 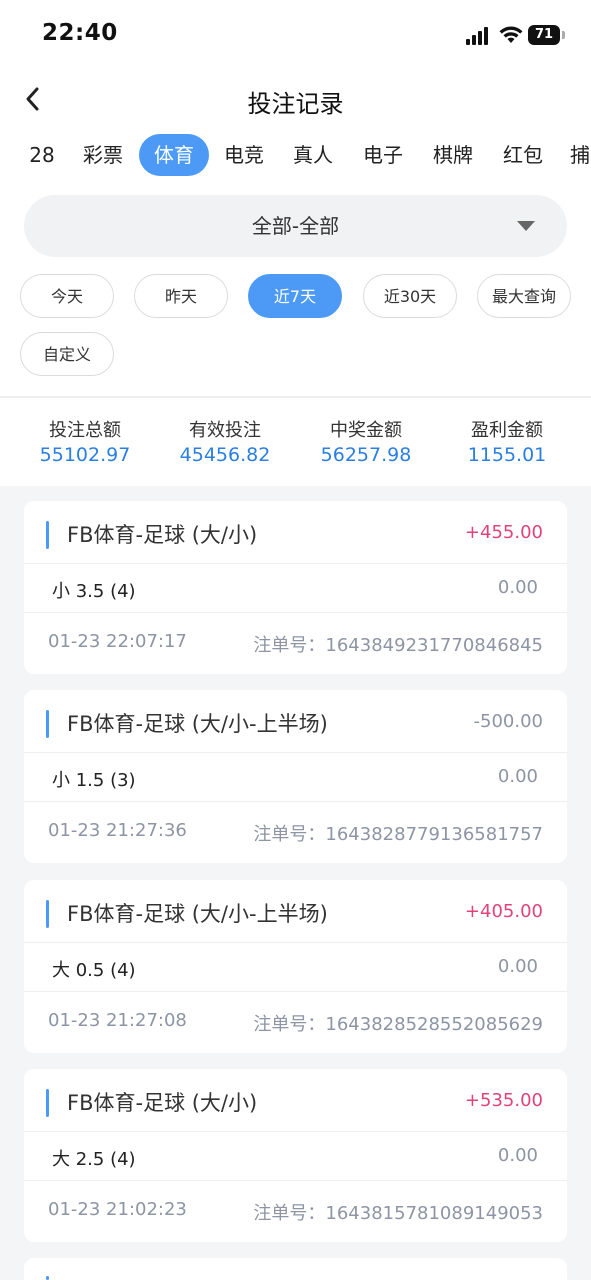 What do you see at coordinates (42, 155) in the screenshot?
I see `tab-28: 28` at bounding box center [42, 155].